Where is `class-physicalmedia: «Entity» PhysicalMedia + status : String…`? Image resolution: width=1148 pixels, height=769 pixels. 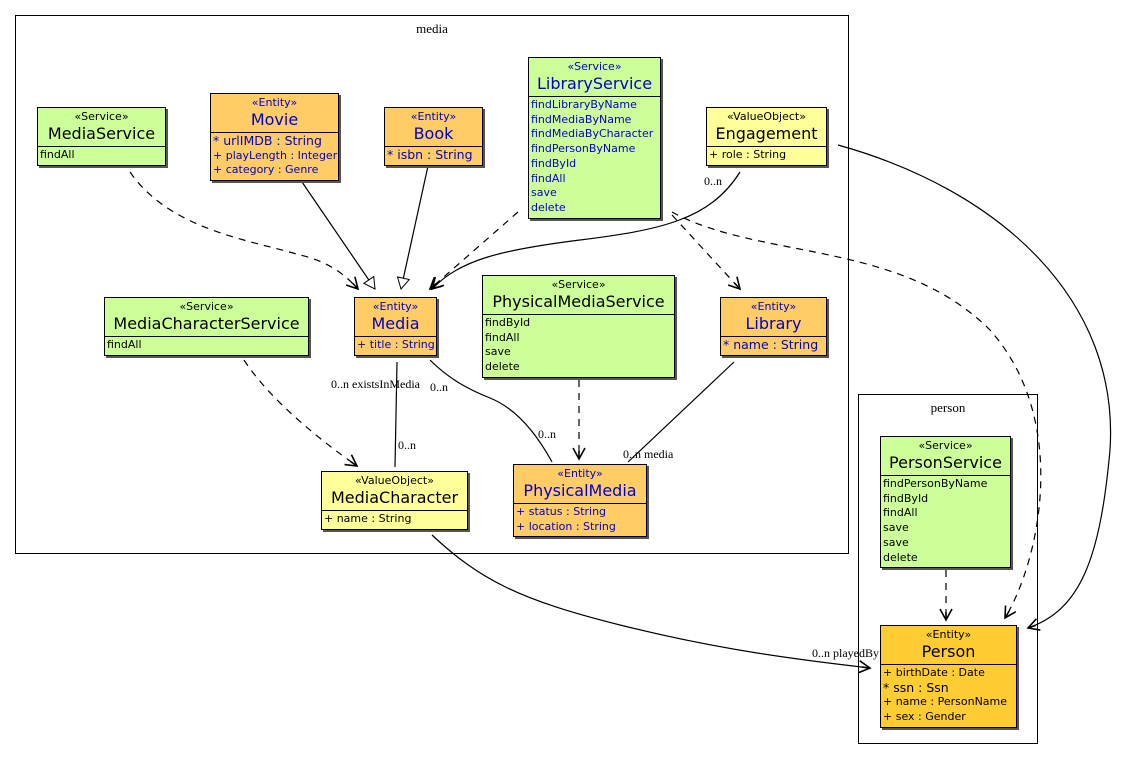
class-physicalmedia: «Entity» PhysicalMedia + status : String… is located at coordinates (580, 501).